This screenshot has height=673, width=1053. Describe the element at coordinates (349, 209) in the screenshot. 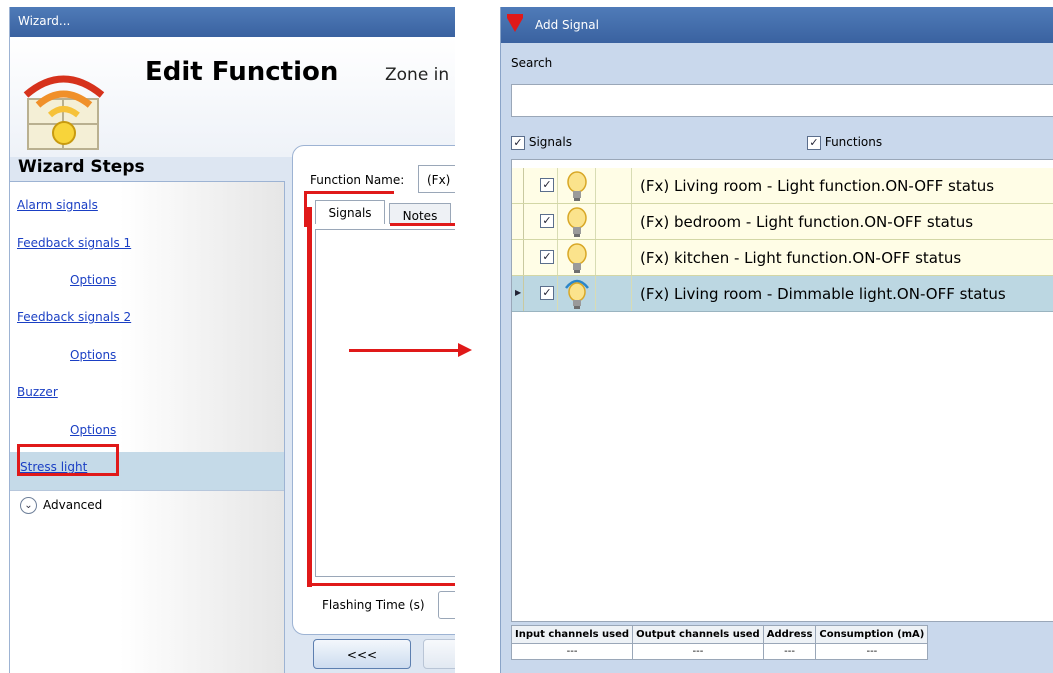

I see `signals-tab-highlight` at that location.